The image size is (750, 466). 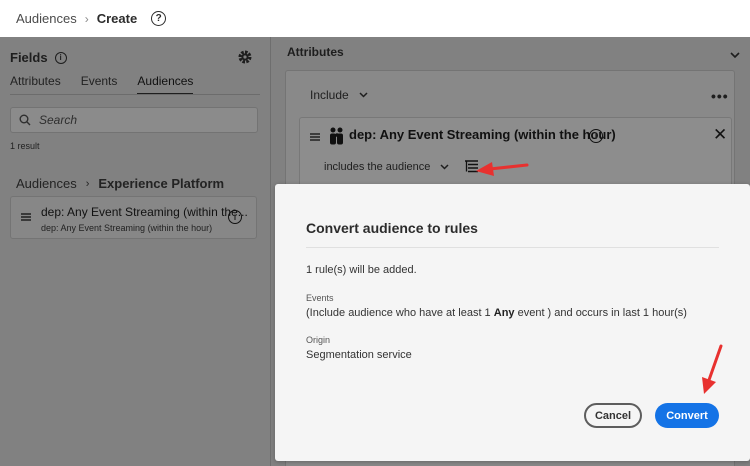 I want to click on help-icon: ?, so click(x=159, y=18).